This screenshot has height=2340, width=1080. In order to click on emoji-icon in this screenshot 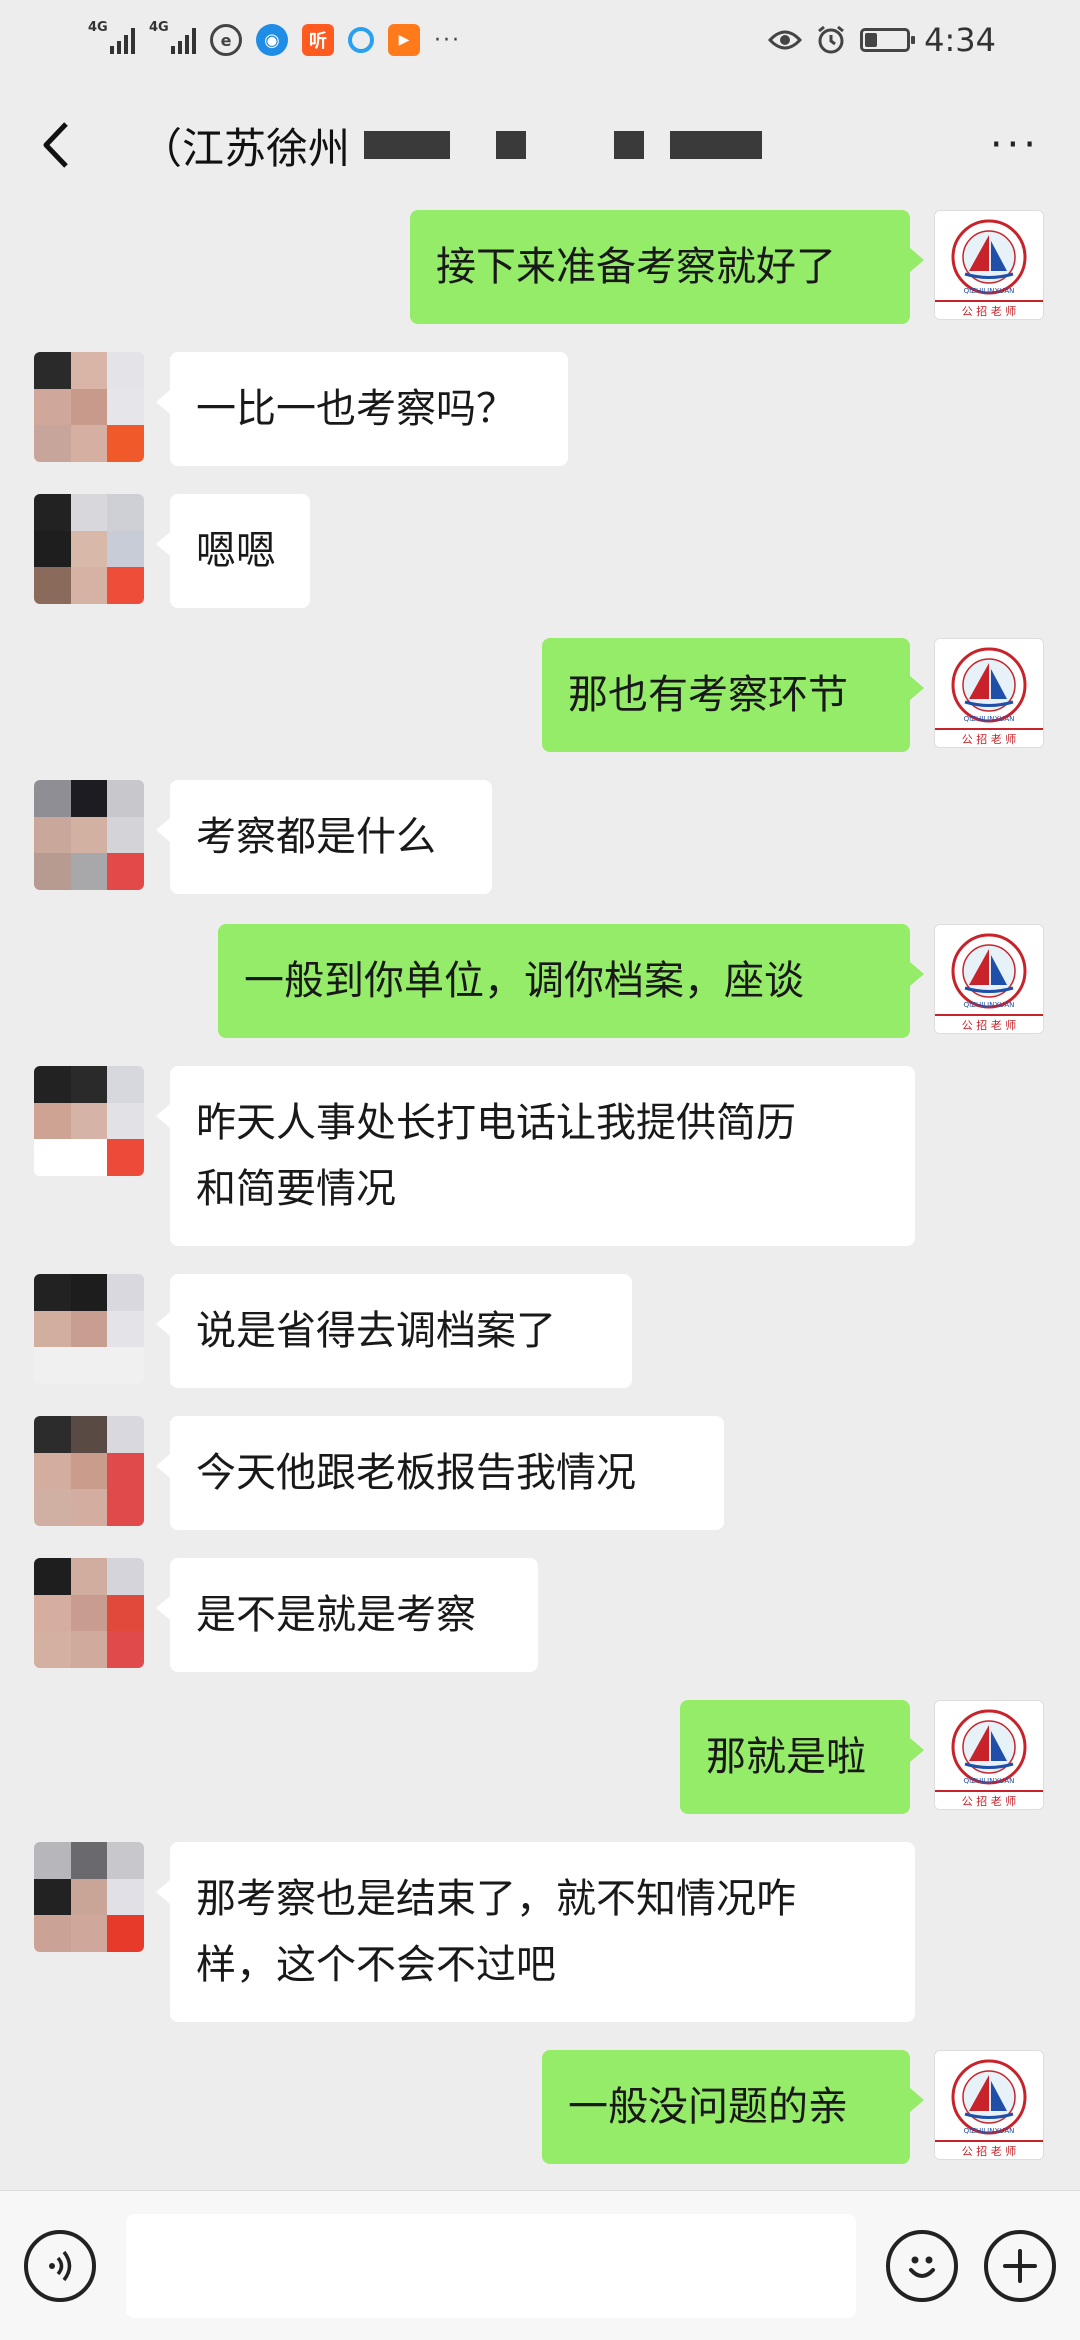, I will do `click(922, 2267)`.